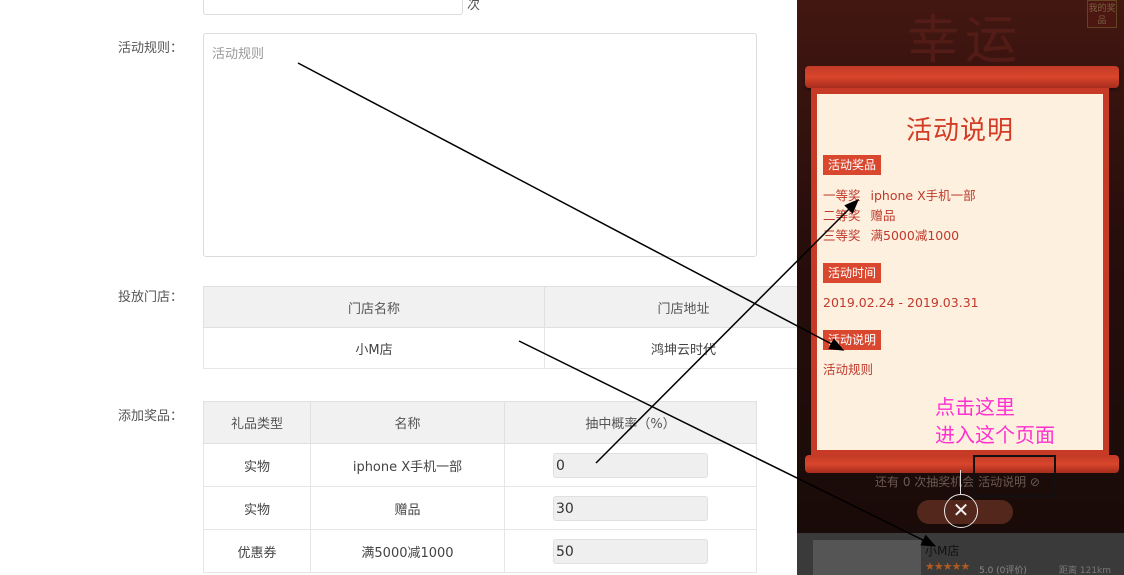 This screenshot has width=1124, height=575. I want to click on draw-count-unit: 次, so click(474, 6).